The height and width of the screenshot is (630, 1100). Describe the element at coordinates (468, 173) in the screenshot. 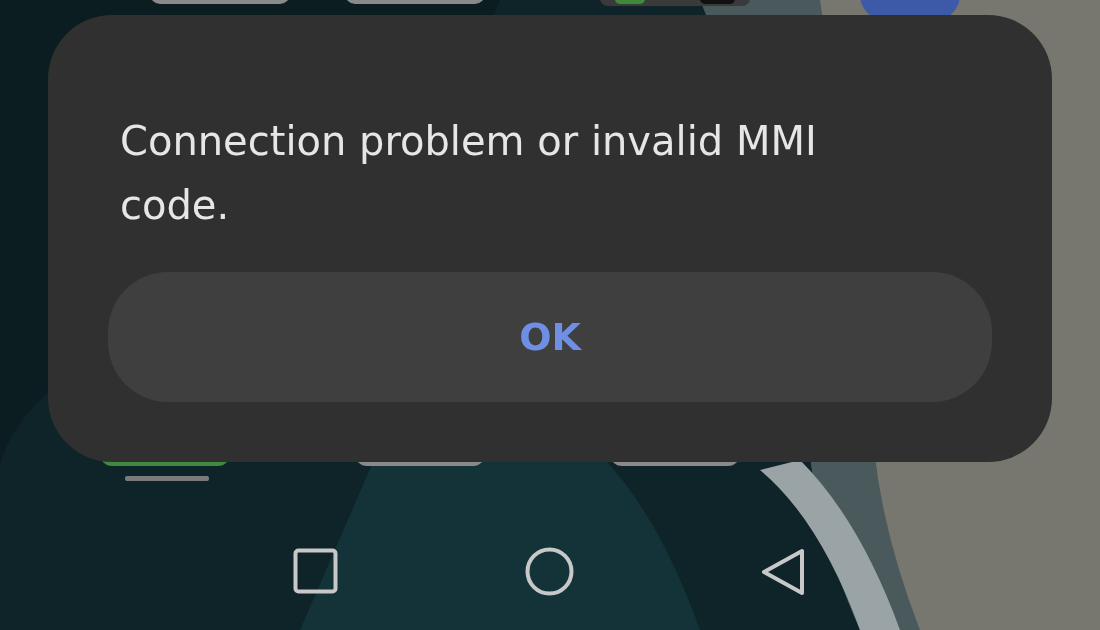

I see `dialog-message: Connection problem or invalid MMI code.` at that location.